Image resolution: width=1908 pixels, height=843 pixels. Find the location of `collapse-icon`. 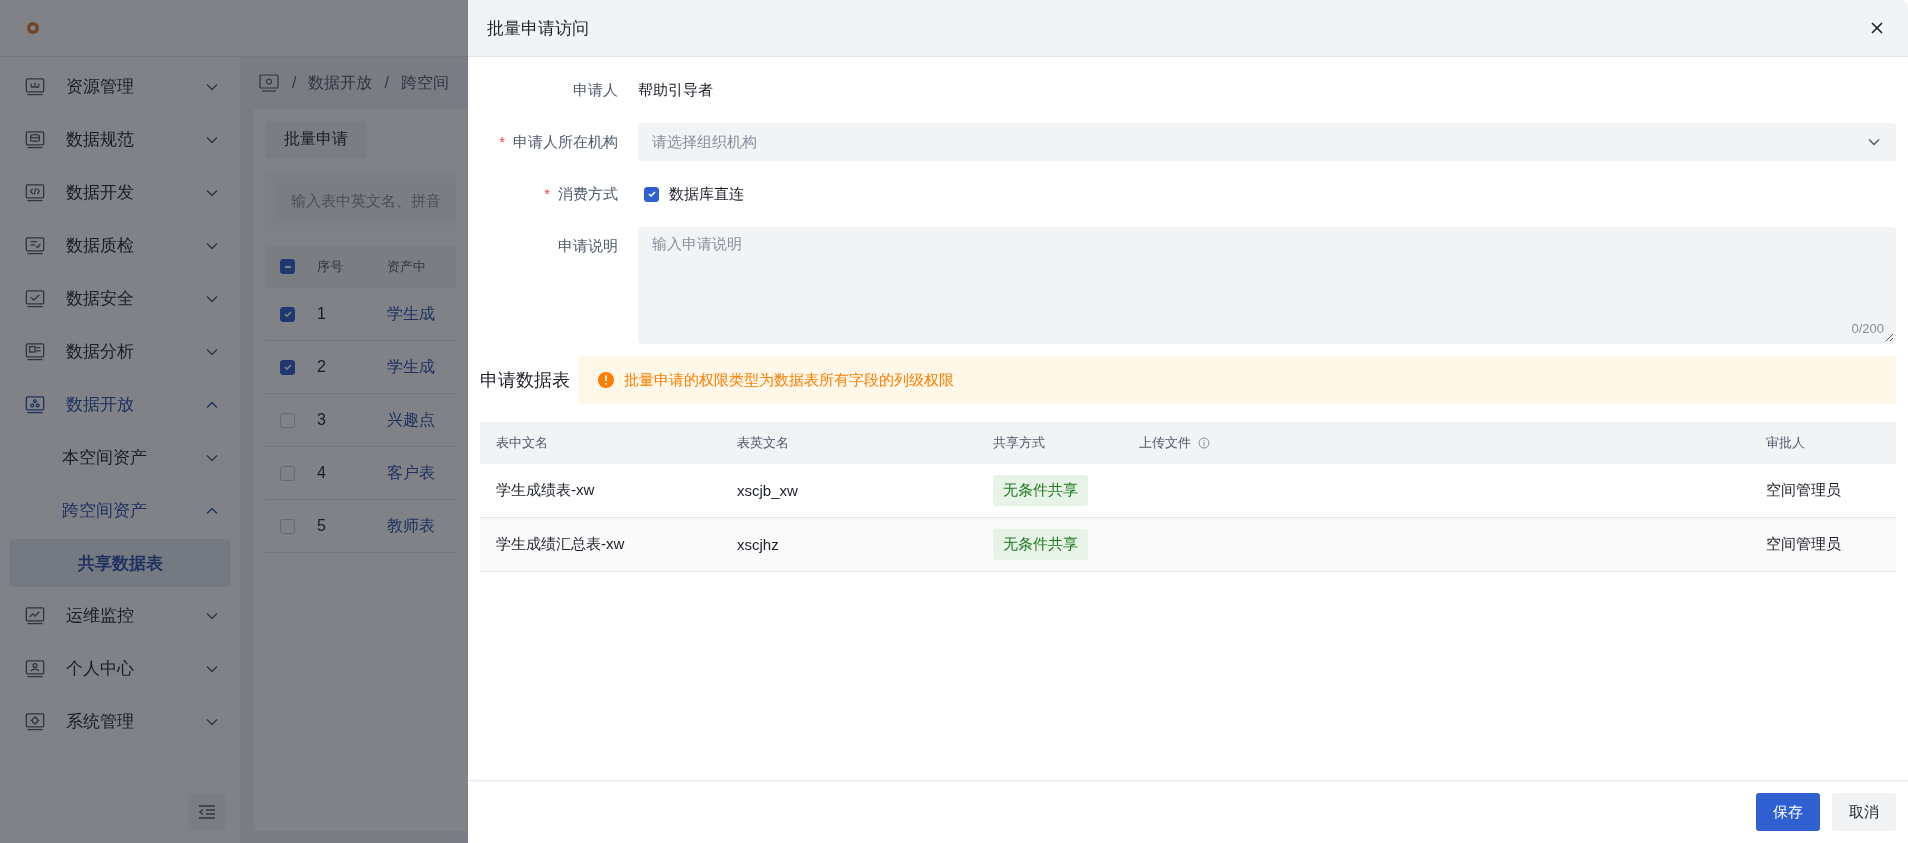

collapse-icon is located at coordinates (207, 812).